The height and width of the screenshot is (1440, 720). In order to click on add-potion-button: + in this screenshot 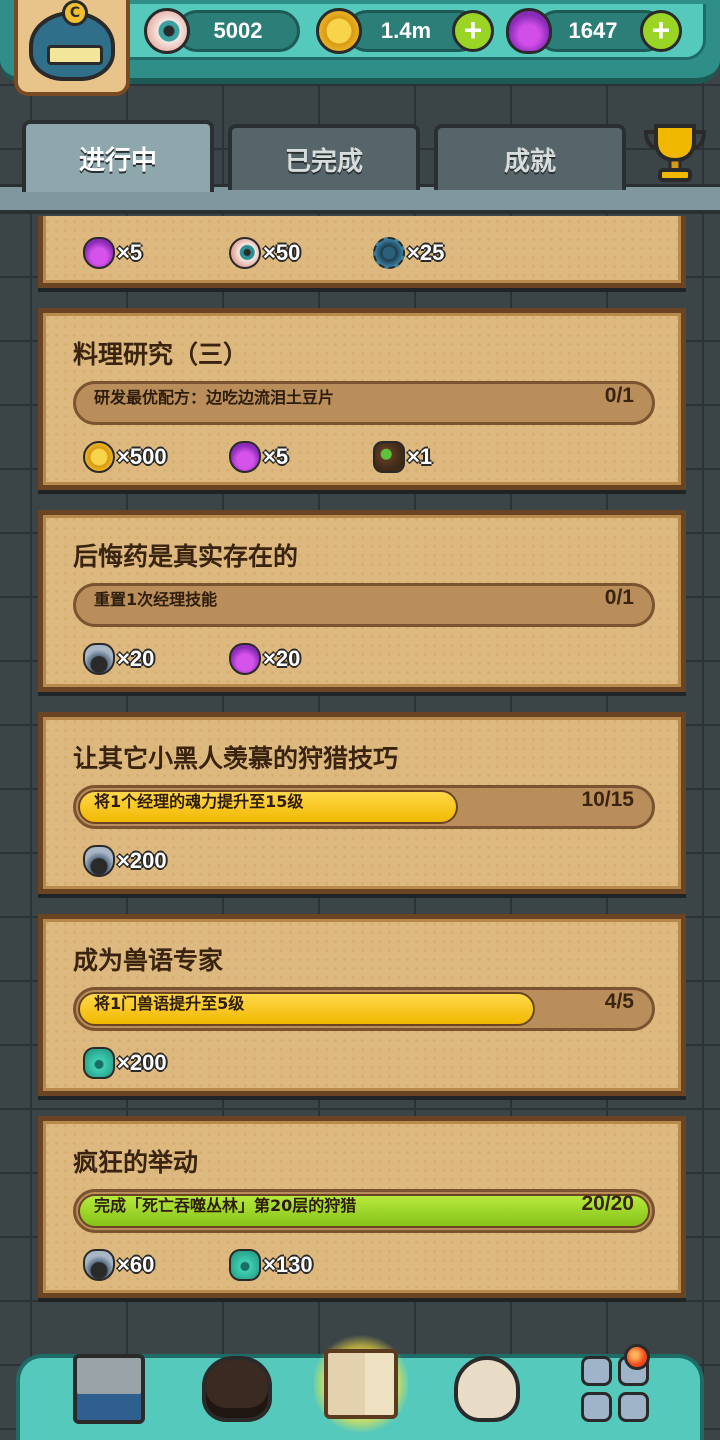, I will do `click(661, 31)`.